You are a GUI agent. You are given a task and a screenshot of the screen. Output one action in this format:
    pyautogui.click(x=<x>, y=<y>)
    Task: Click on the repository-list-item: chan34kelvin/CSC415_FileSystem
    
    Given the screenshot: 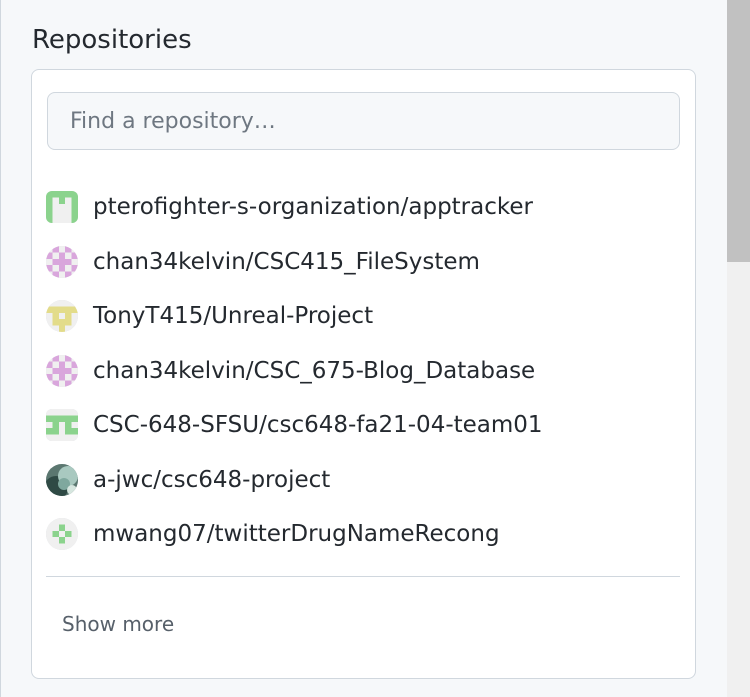 What is the action you would take?
    pyautogui.click(x=366, y=262)
    